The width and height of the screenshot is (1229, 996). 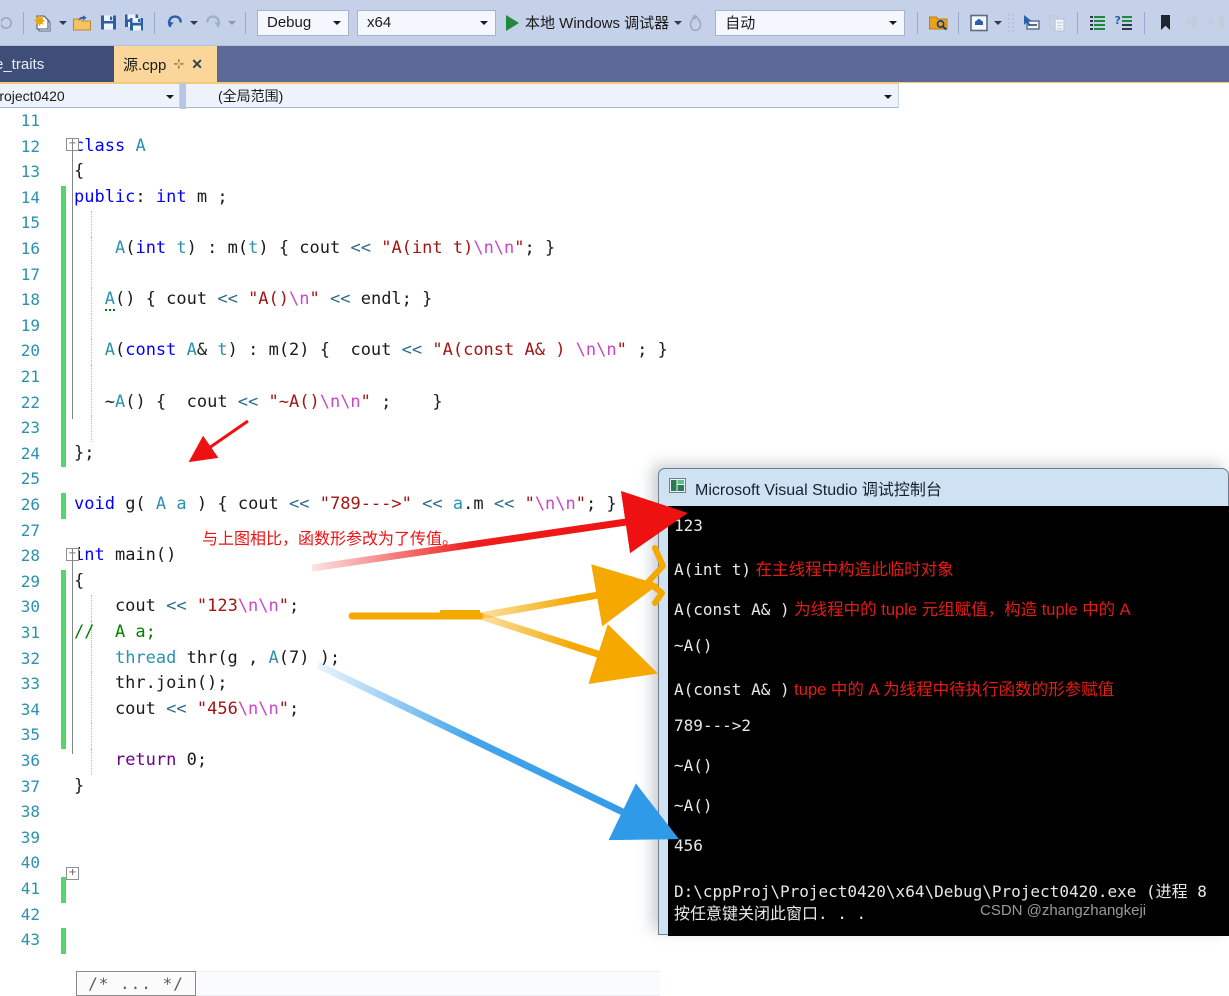 What do you see at coordinates (30, 914) in the screenshot?
I see `line-number: 42` at bounding box center [30, 914].